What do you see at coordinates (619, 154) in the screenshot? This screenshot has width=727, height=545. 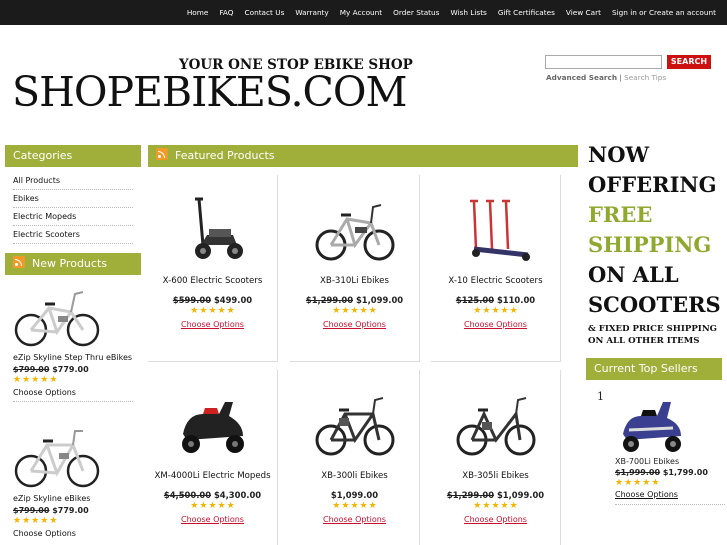 I see `promo-line: NOW` at bounding box center [619, 154].